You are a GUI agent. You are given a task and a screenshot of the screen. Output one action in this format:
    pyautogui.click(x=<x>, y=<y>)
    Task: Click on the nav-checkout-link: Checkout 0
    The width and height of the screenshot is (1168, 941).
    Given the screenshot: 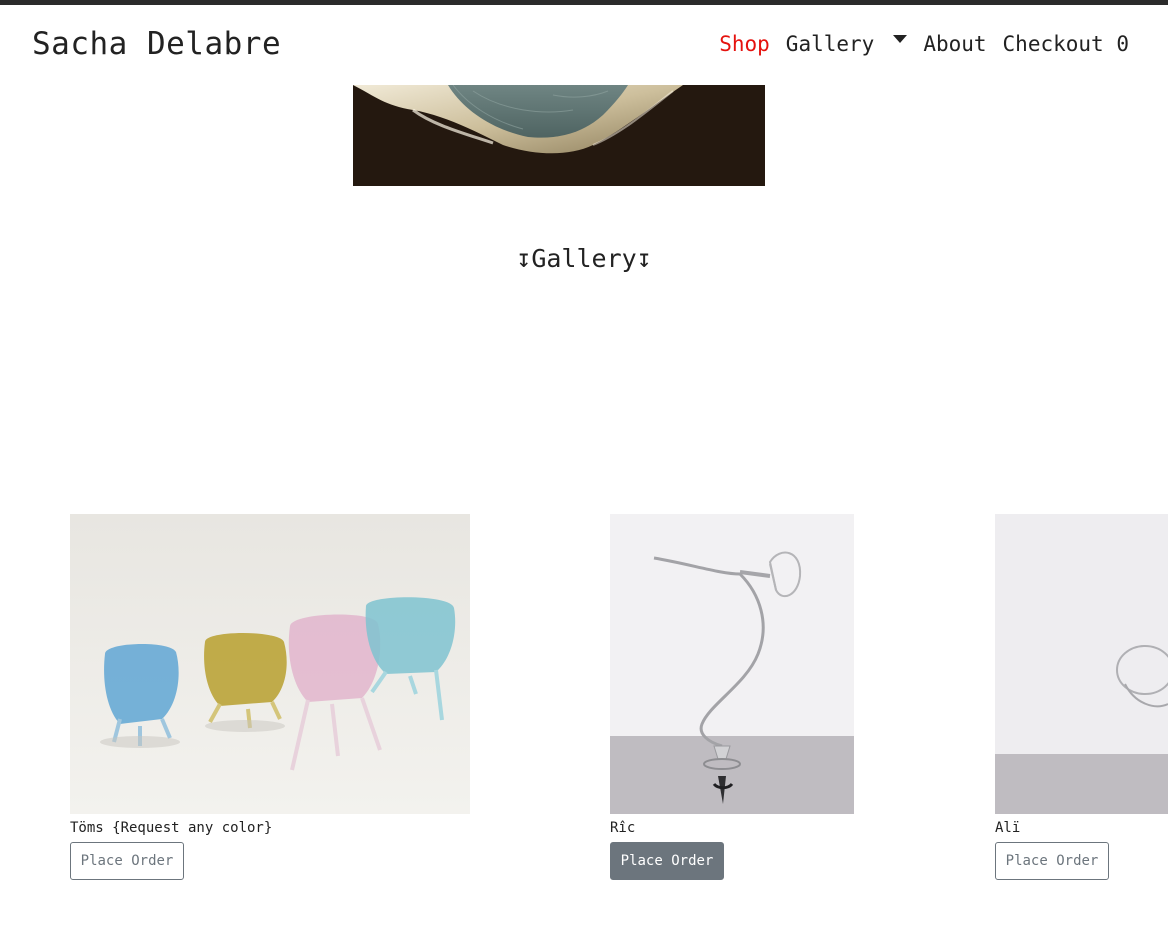 What is the action you would take?
    pyautogui.click(x=1066, y=44)
    